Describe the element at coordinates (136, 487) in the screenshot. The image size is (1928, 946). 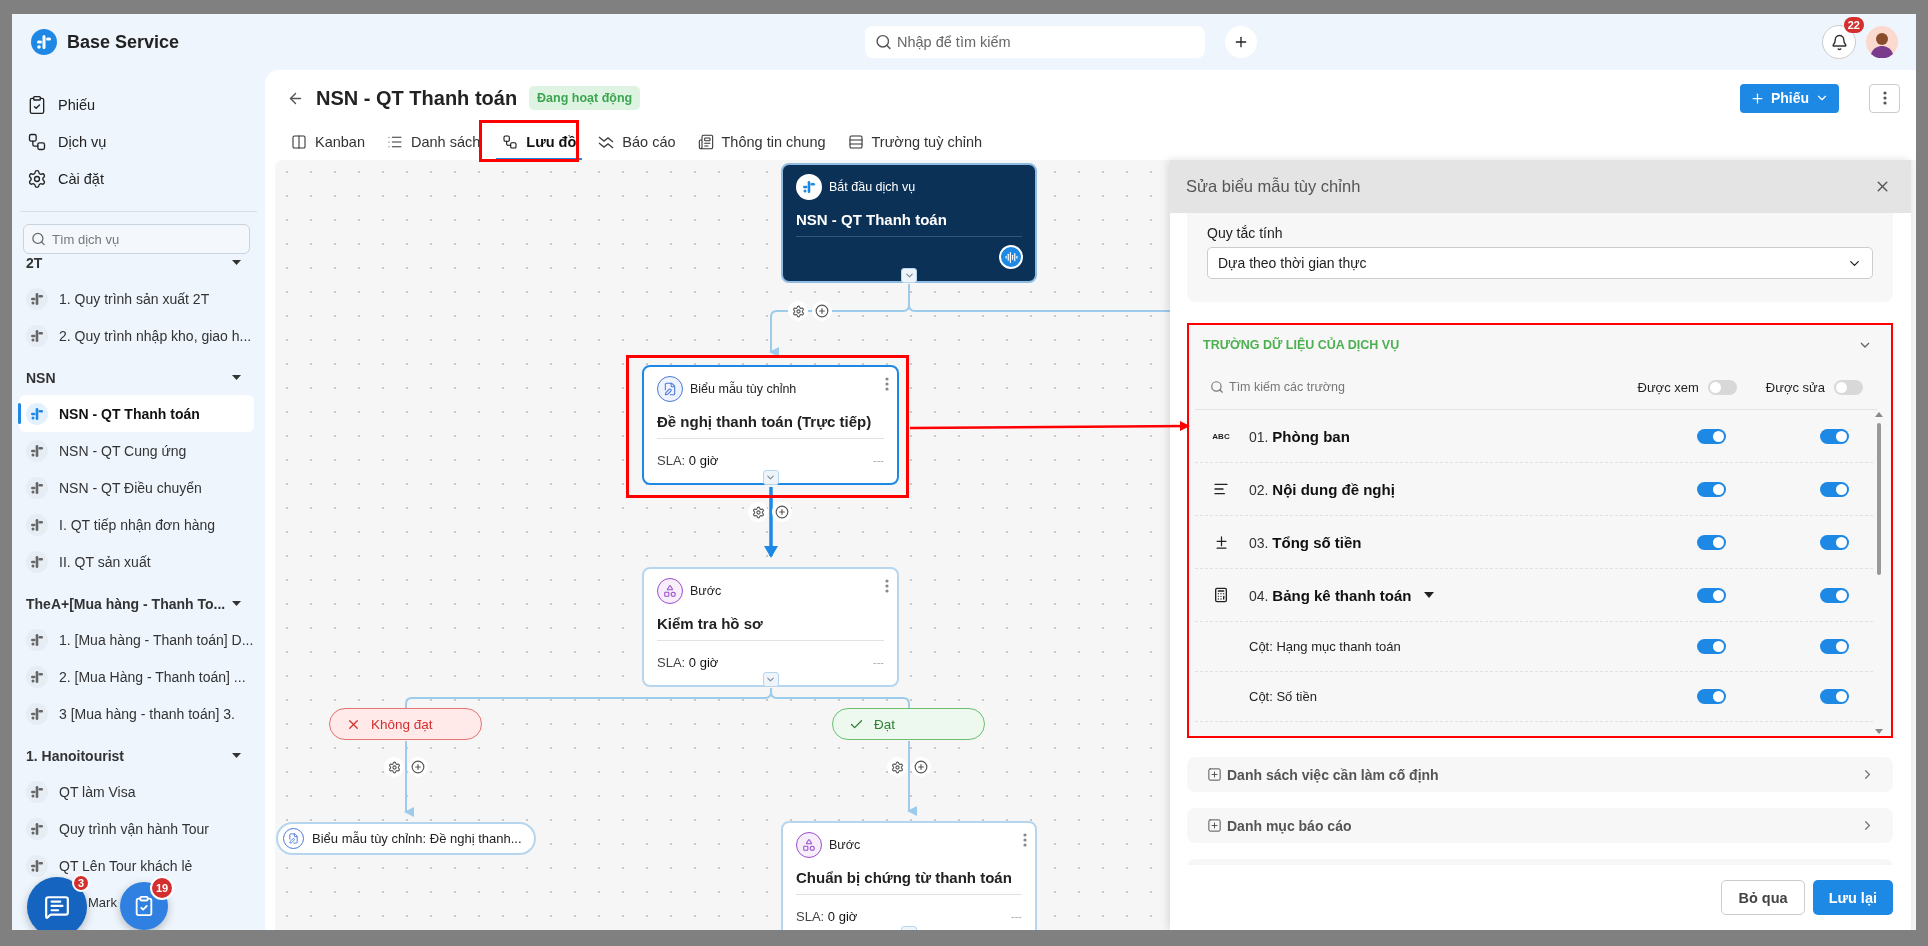
I see `service-item: NSN - QT Điều chuyển` at that location.